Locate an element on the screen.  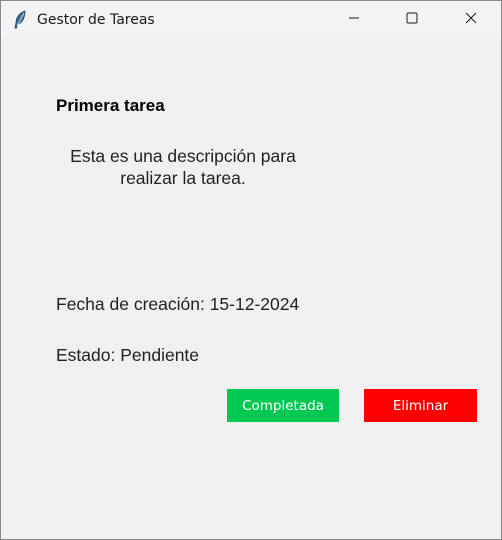
title-bar: Gestor de Tareas is located at coordinates (251, 20).